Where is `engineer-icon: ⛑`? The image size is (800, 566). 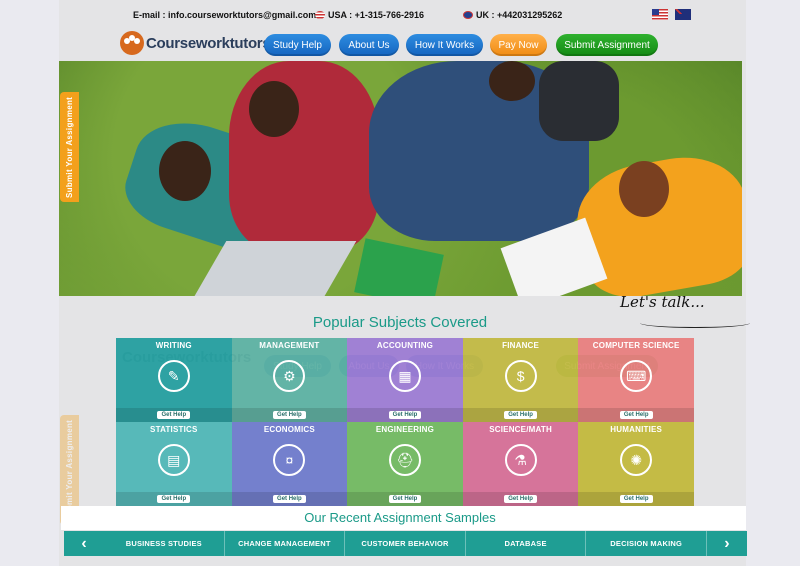 engineer-icon: ⛑ is located at coordinates (404, 460).